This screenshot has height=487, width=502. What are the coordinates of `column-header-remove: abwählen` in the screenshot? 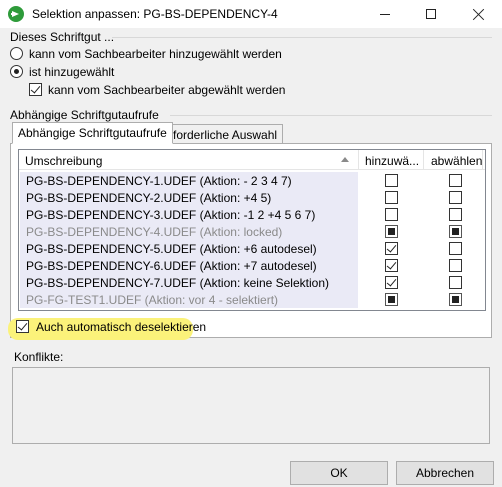 It's located at (456, 160).